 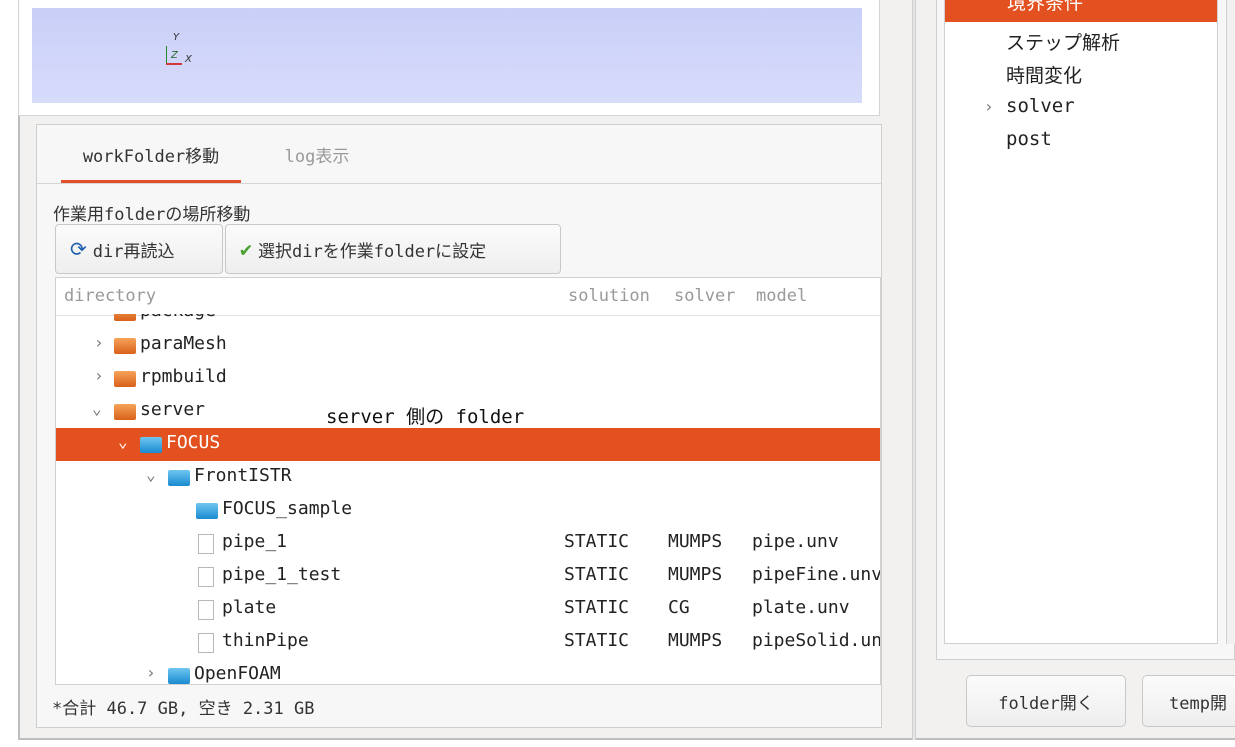 What do you see at coordinates (468, 609) in the screenshot?
I see `tree-row-plate: plate STATIC CG plate.unv` at bounding box center [468, 609].